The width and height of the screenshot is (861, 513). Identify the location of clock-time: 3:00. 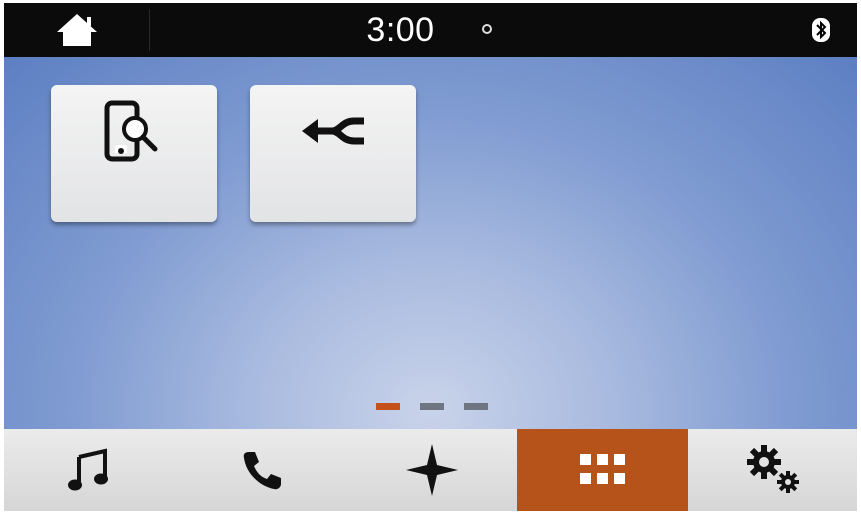
(400, 30).